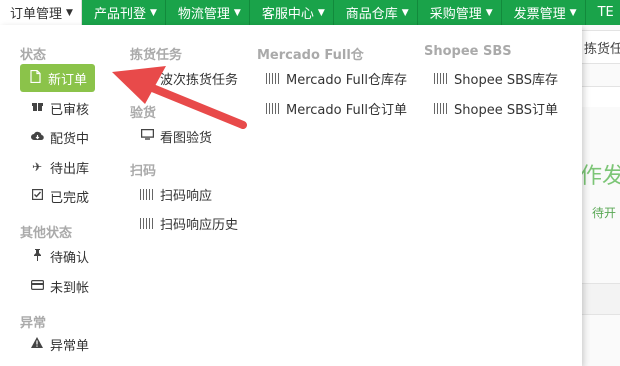  I want to click on menu-item-mercado-inventory-label: Mercado Full仓库存, so click(346, 80).